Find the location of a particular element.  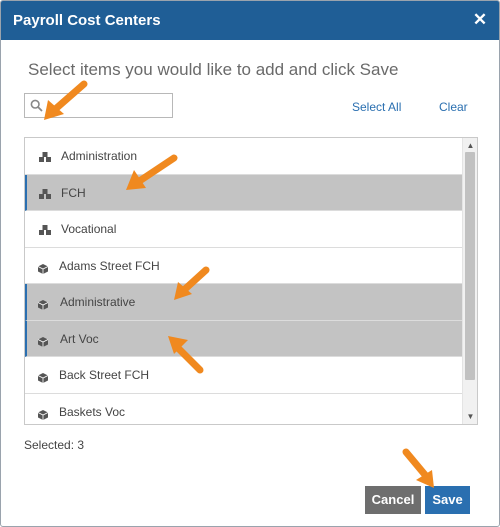

dialog-header: Payroll Cost Centers ✕ is located at coordinates (250, 20).